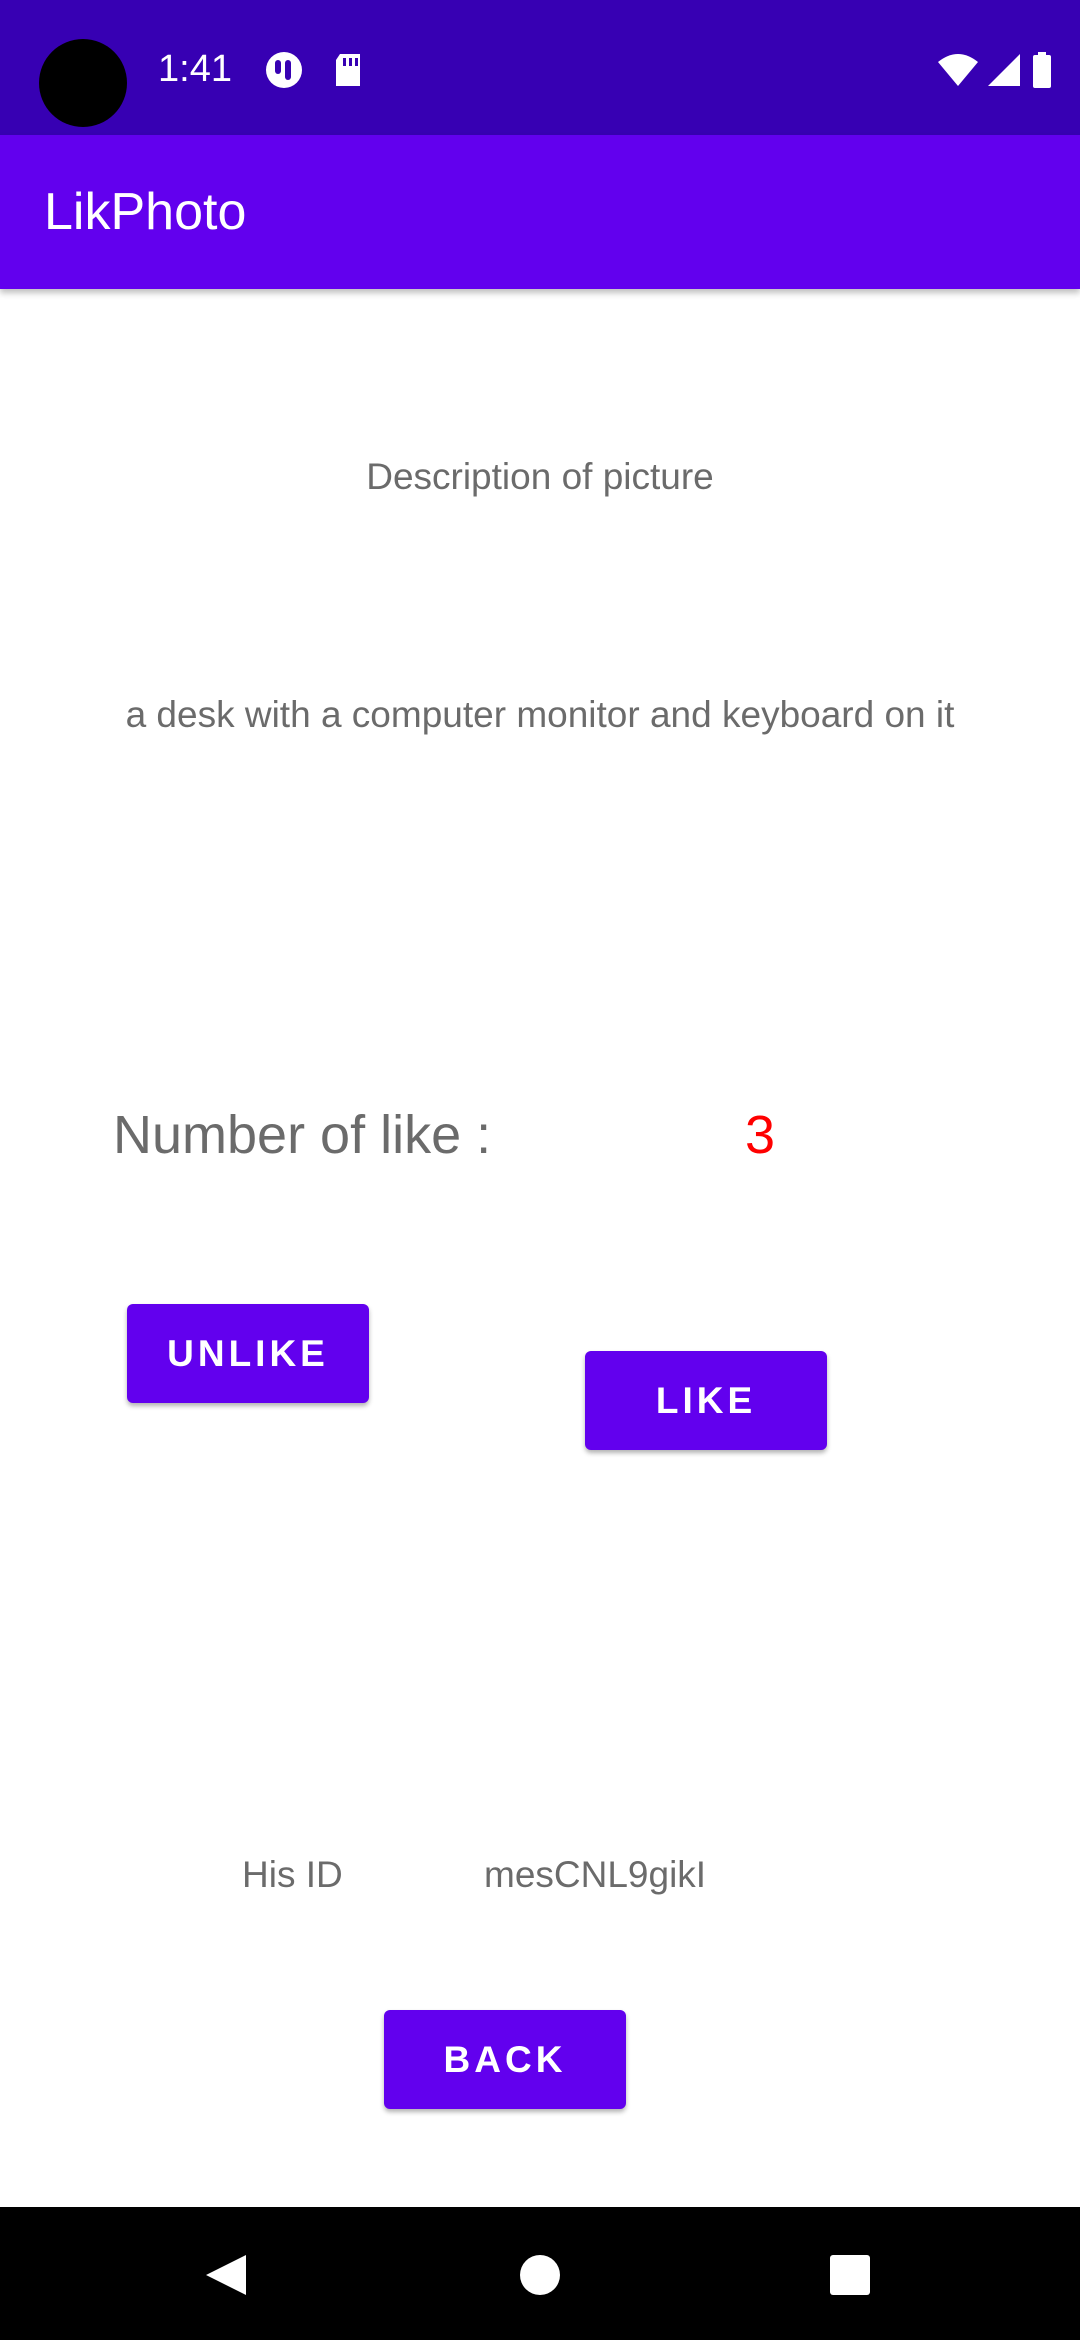 This screenshot has width=1080, height=2340. I want to click on wifi-icon, so click(958, 70).